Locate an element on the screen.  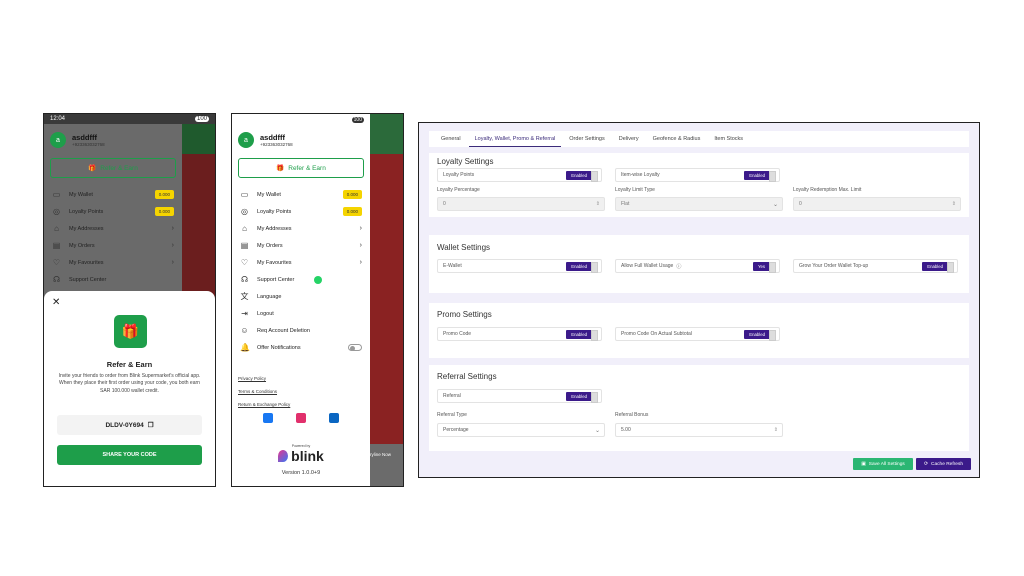
loyalty-points-field: Loyalty Points Enabled is located at coordinates (519, 175).